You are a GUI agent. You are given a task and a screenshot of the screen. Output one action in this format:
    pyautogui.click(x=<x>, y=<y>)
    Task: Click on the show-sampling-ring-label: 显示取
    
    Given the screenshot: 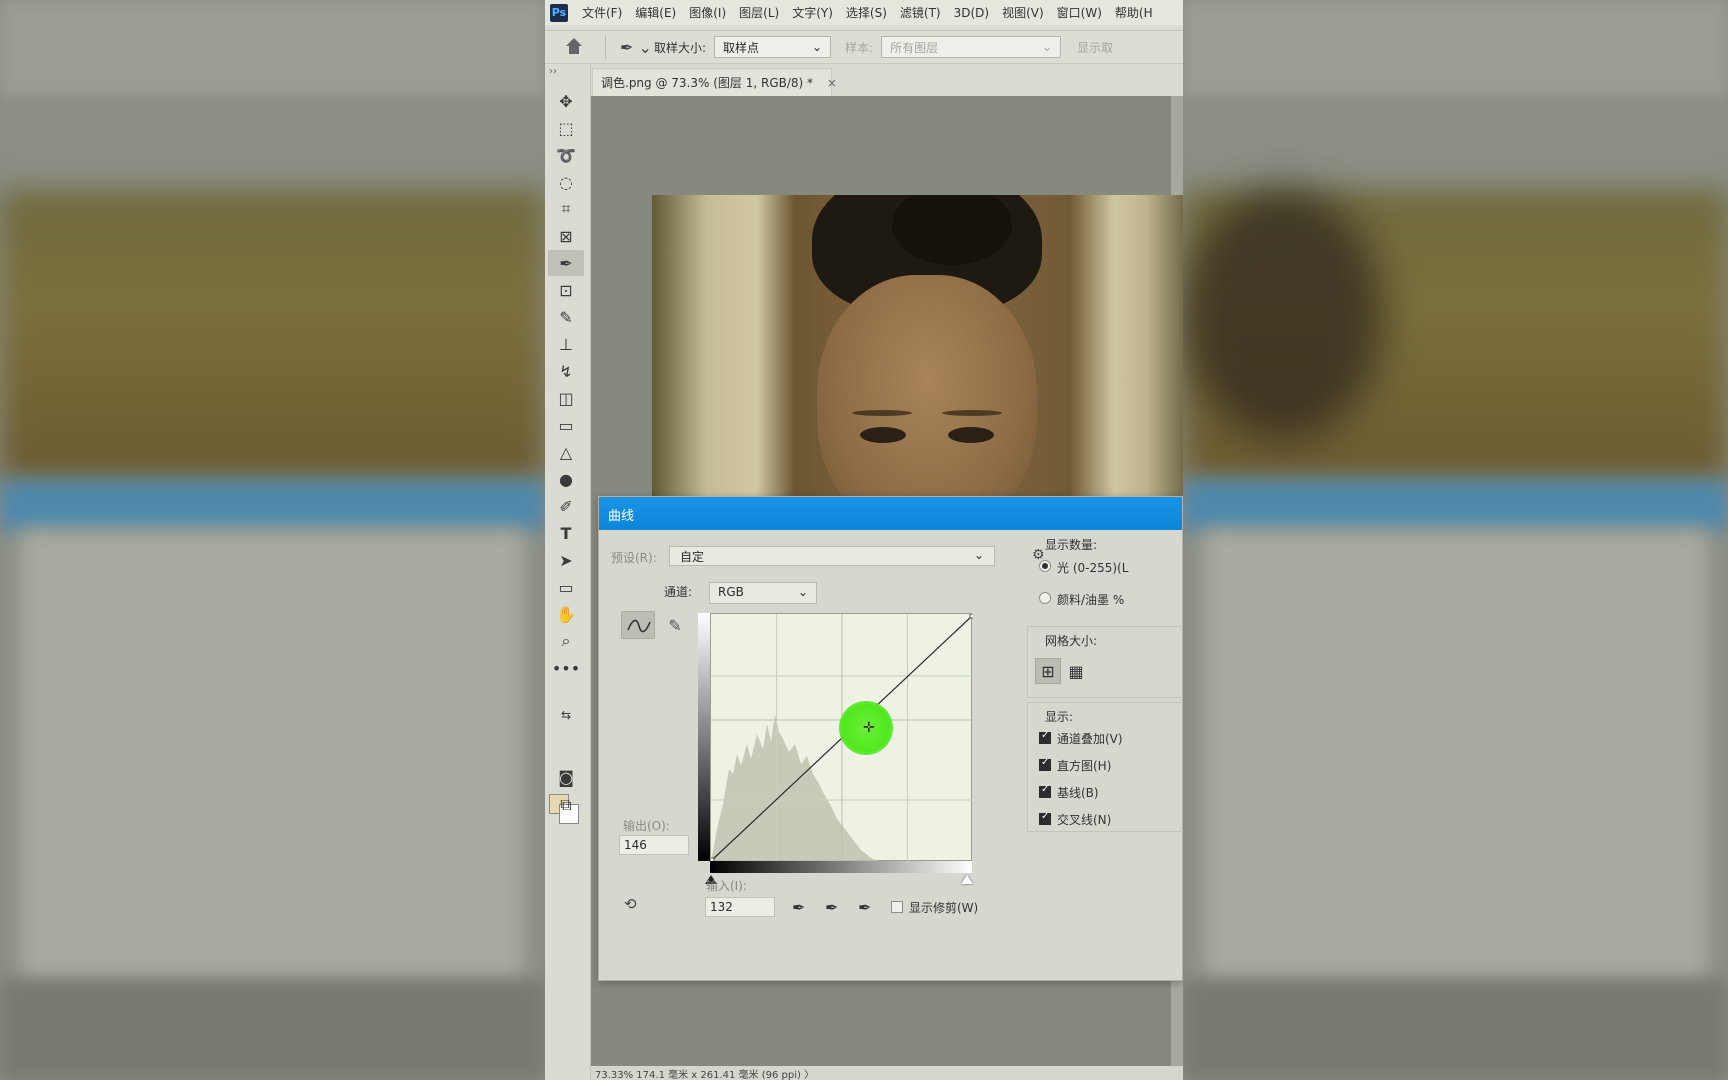 What is the action you would take?
    pyautogui.click(x=1095, y=47)
    